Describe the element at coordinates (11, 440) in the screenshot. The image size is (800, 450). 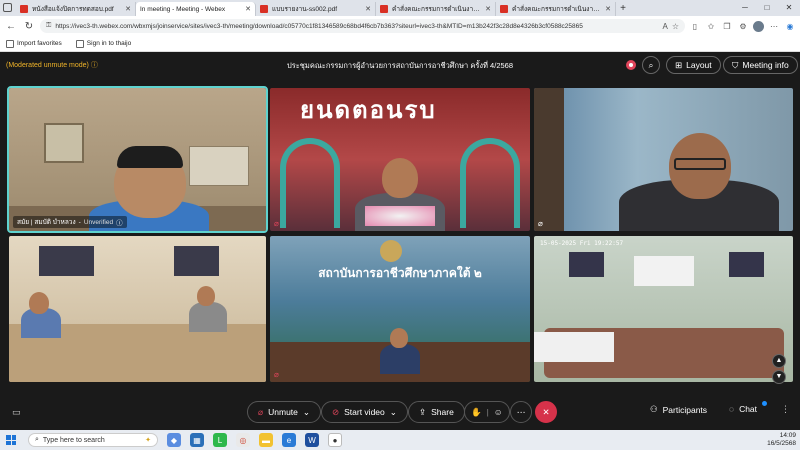
I see `windows-start-icon` at that location.